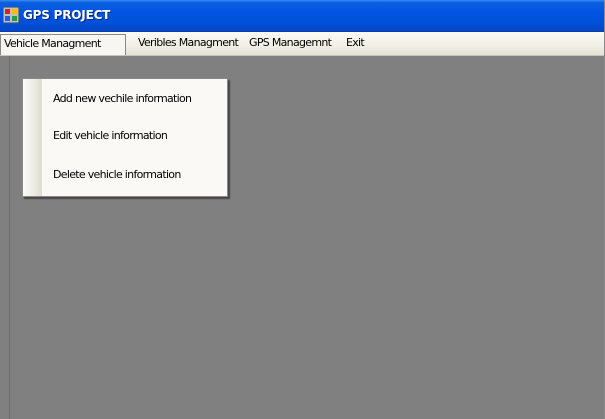 The height and width of the screenshot is (419, 605). I want to click on menu-exit: Exit, so click(355, 43).